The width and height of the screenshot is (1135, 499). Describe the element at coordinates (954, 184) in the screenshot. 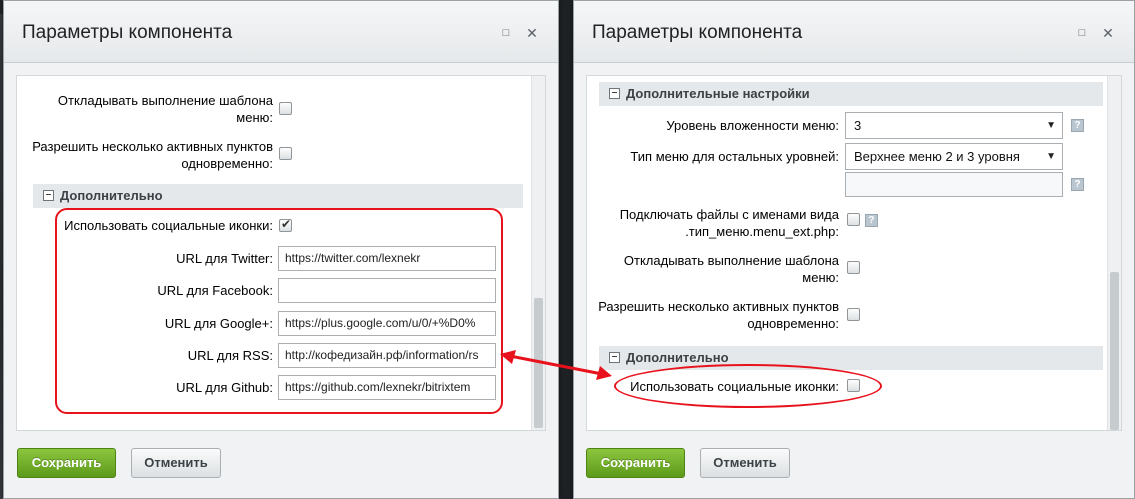

I see `menu-type-extra-input` at that location.